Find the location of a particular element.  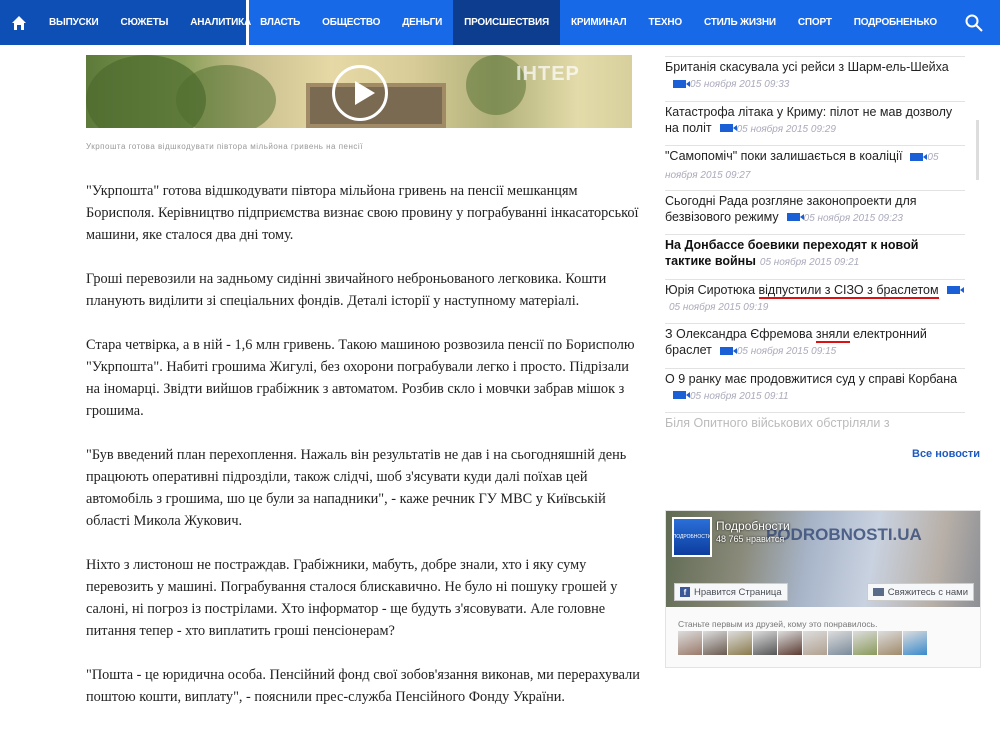

contact-us-label: Свяжитесь с нами is located at coordinates (927, 592).